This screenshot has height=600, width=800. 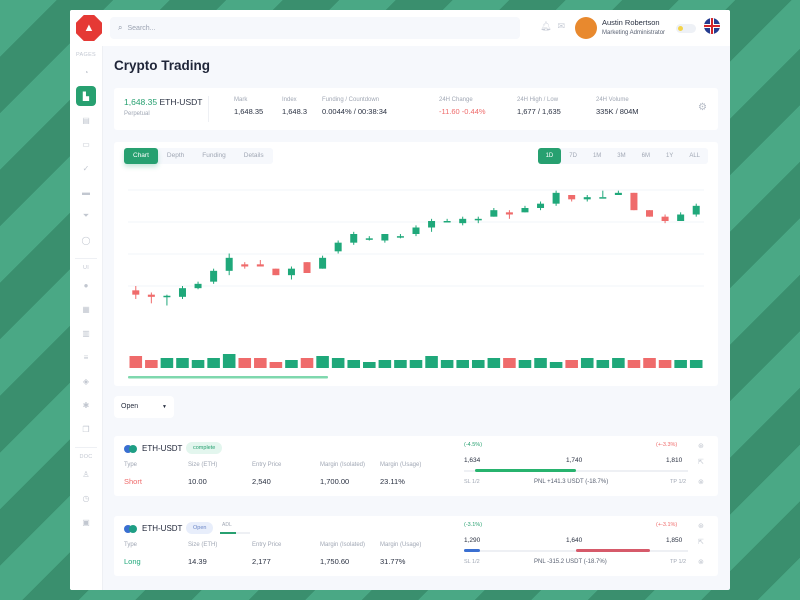 I want to click on chart-scroll-handle, so click(x=228, y=377).